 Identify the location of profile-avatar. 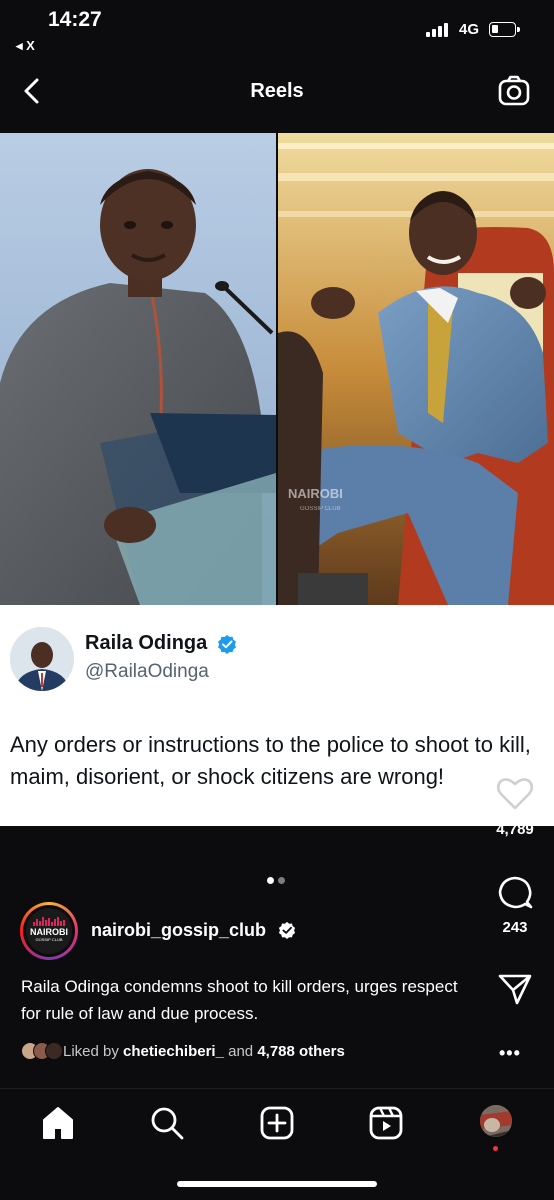
(496, 1121).